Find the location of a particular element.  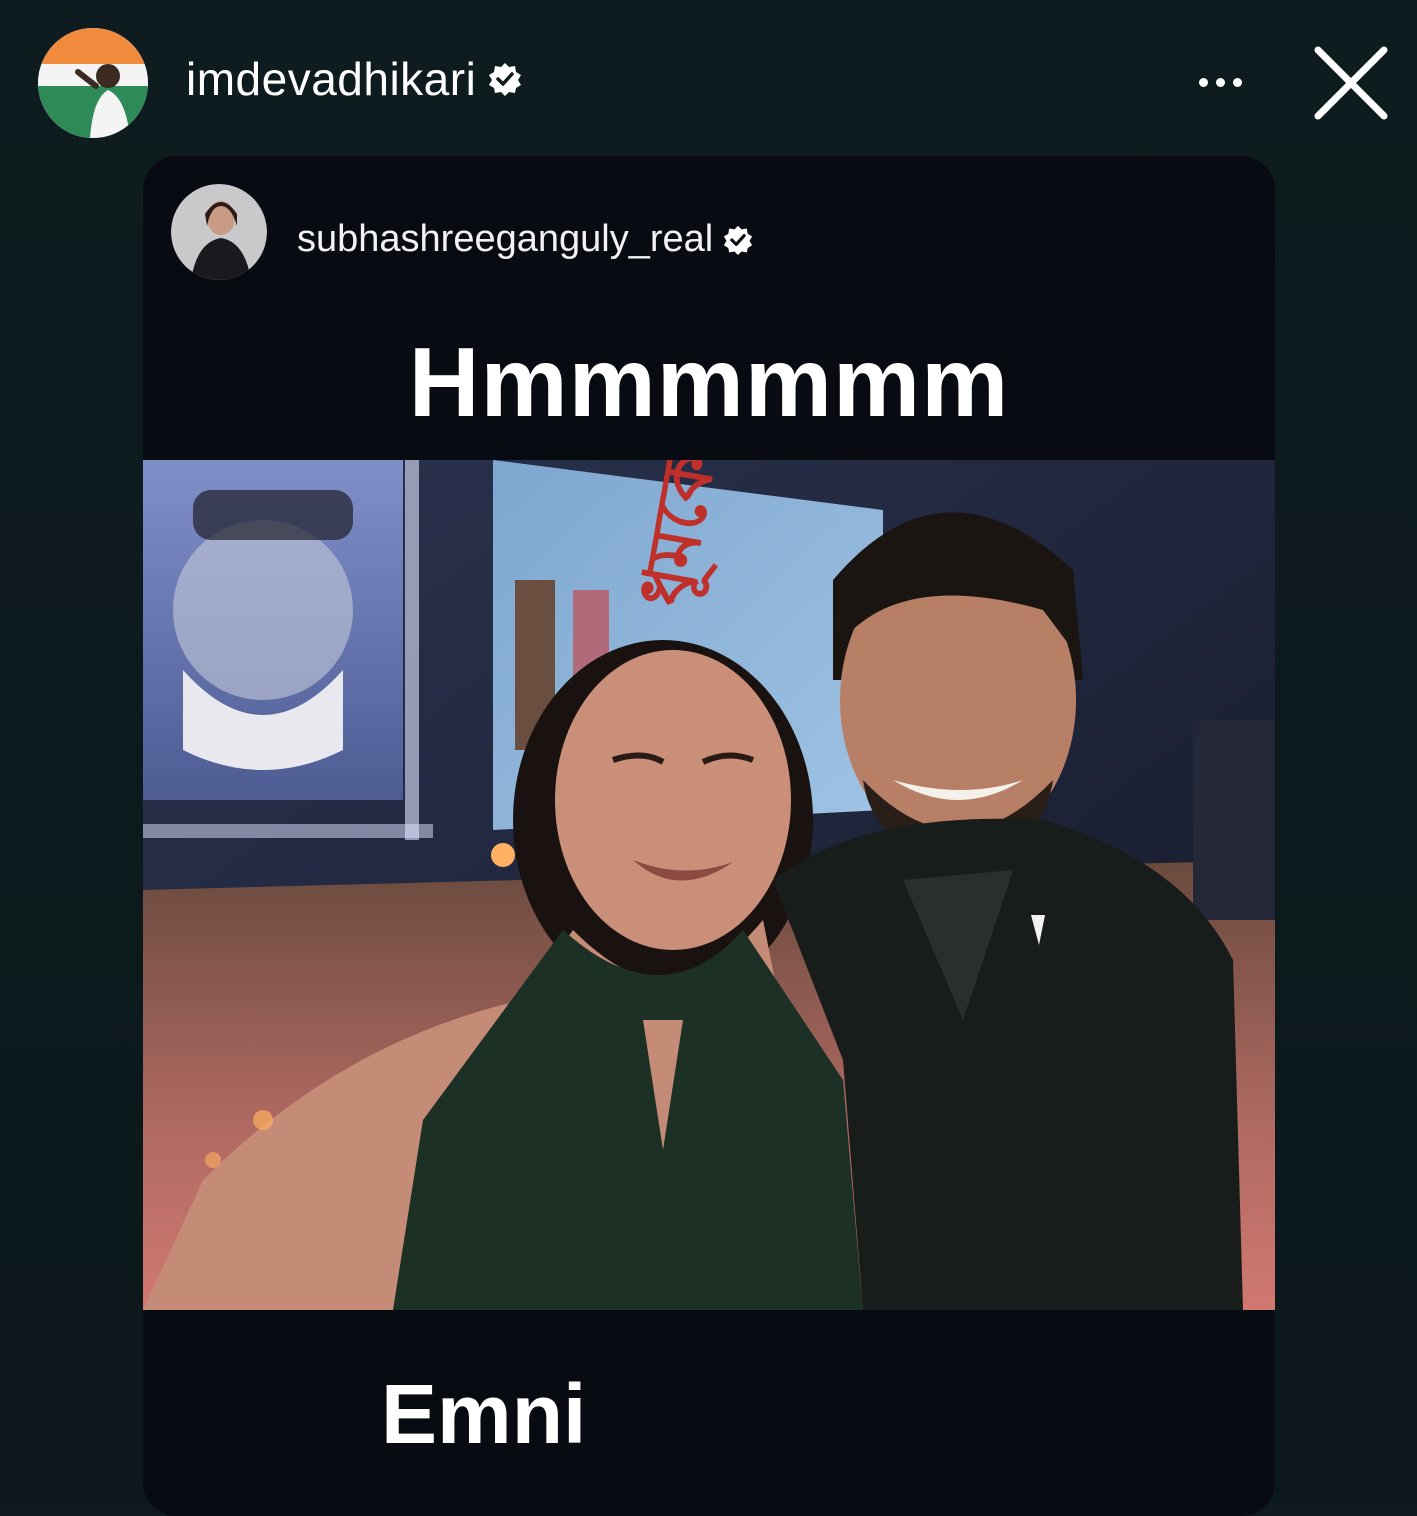

caption-top: Hmmmmmm is located at coordinates (709, 382).